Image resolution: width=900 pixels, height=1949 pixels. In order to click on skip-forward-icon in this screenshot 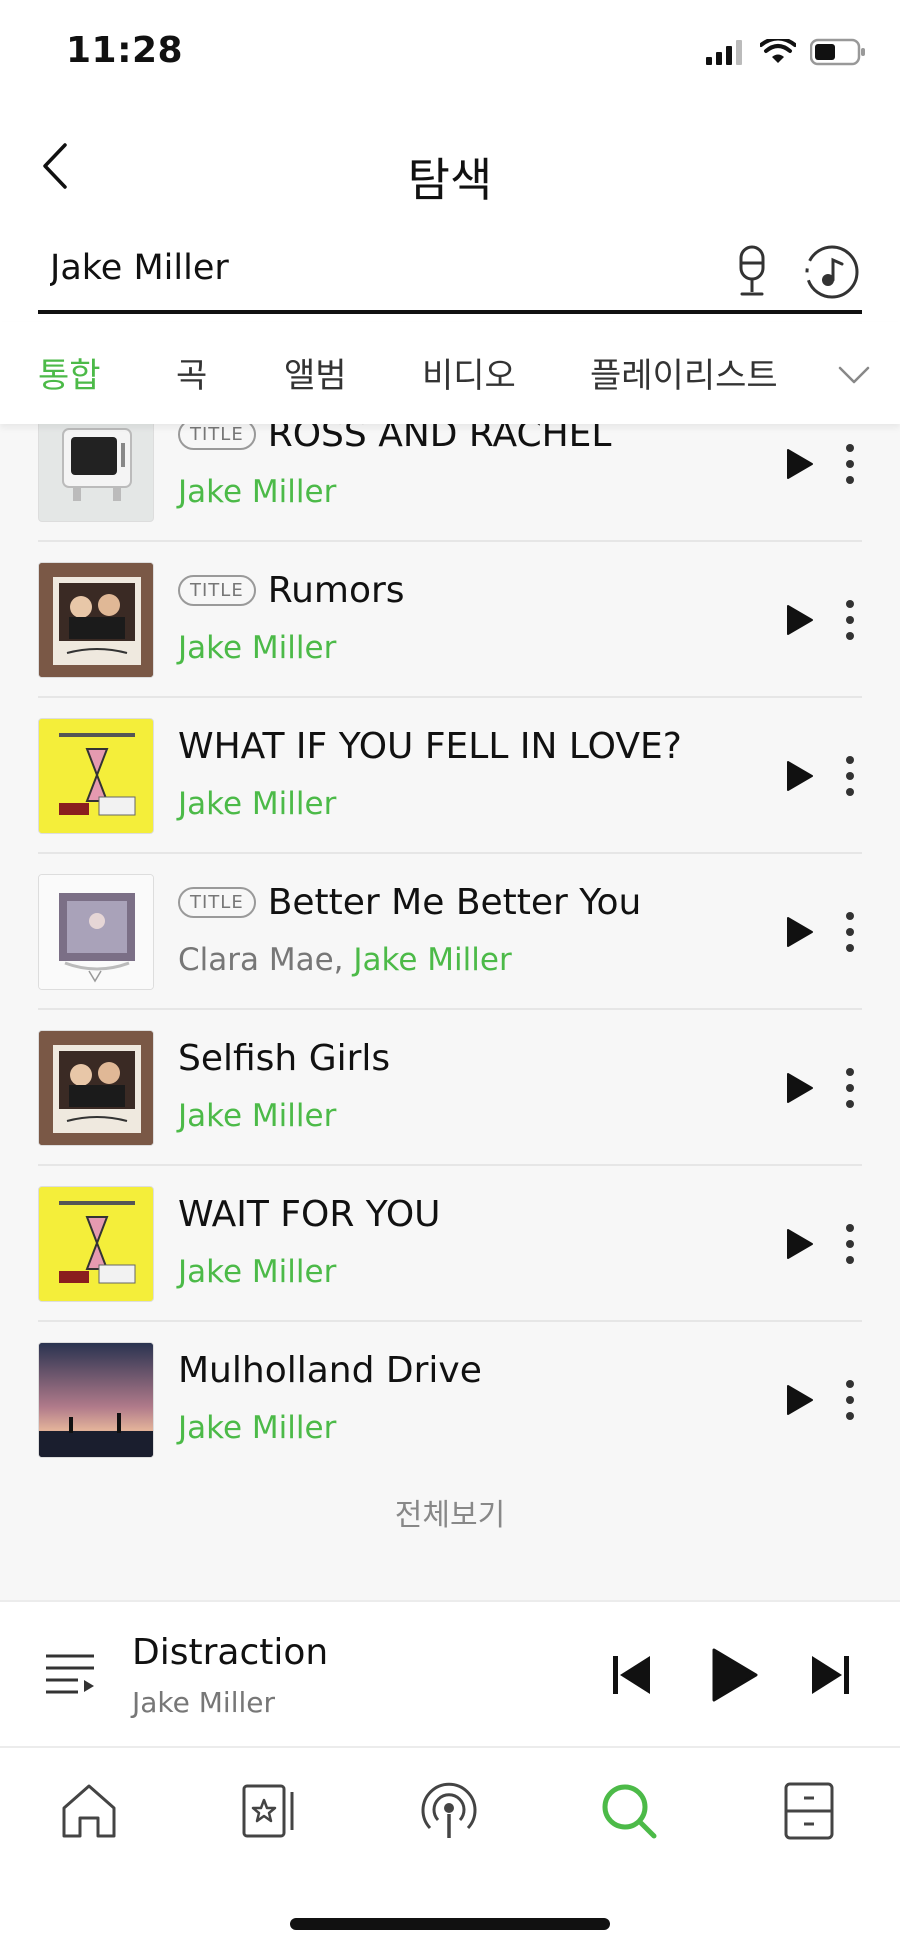, I will do `click(830, 1675)`.